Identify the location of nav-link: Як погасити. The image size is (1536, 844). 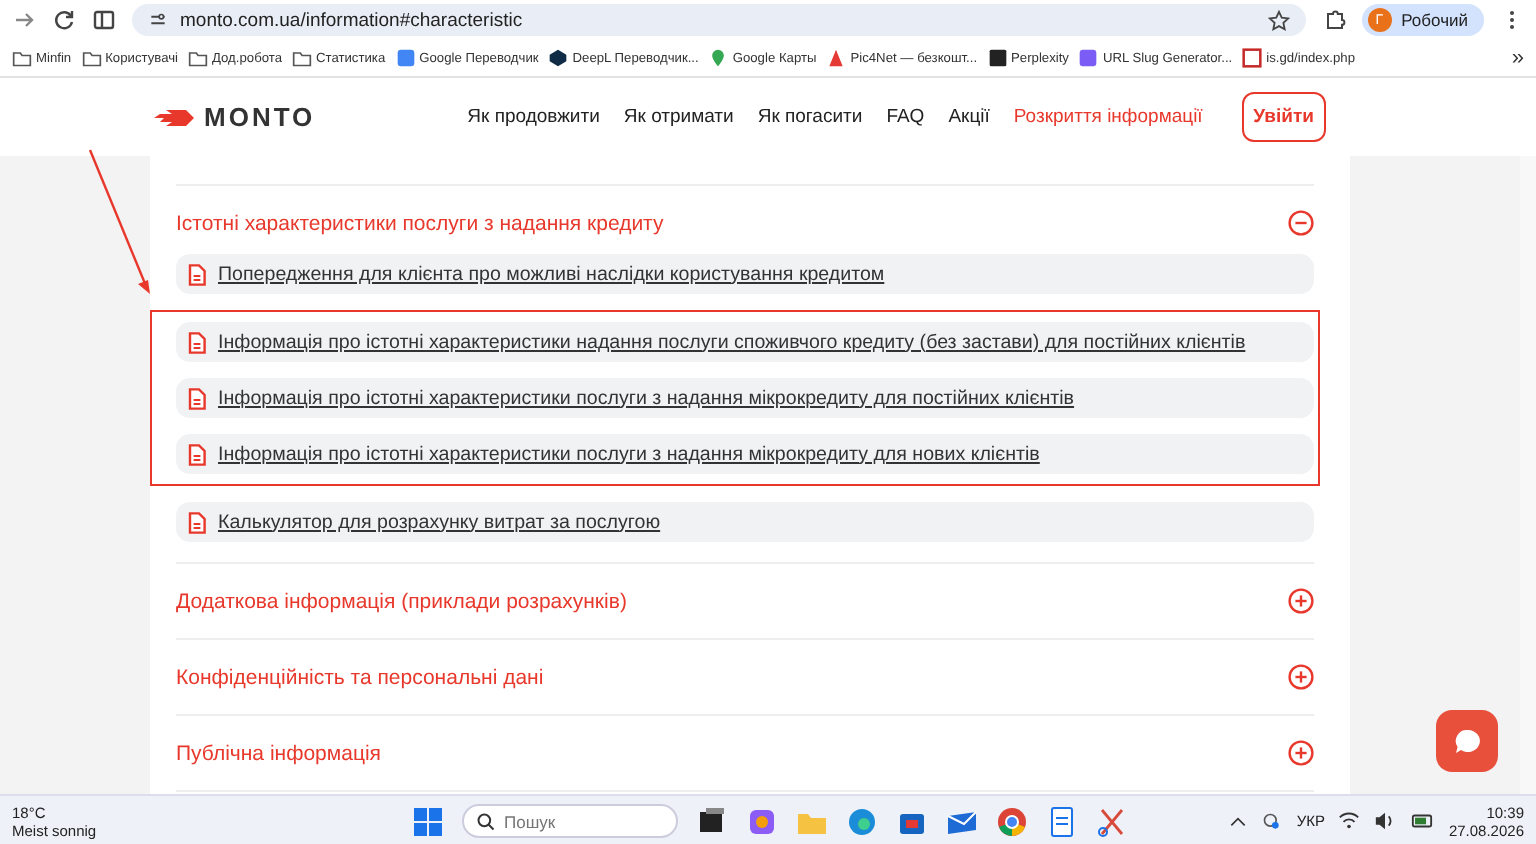
(810, 117).